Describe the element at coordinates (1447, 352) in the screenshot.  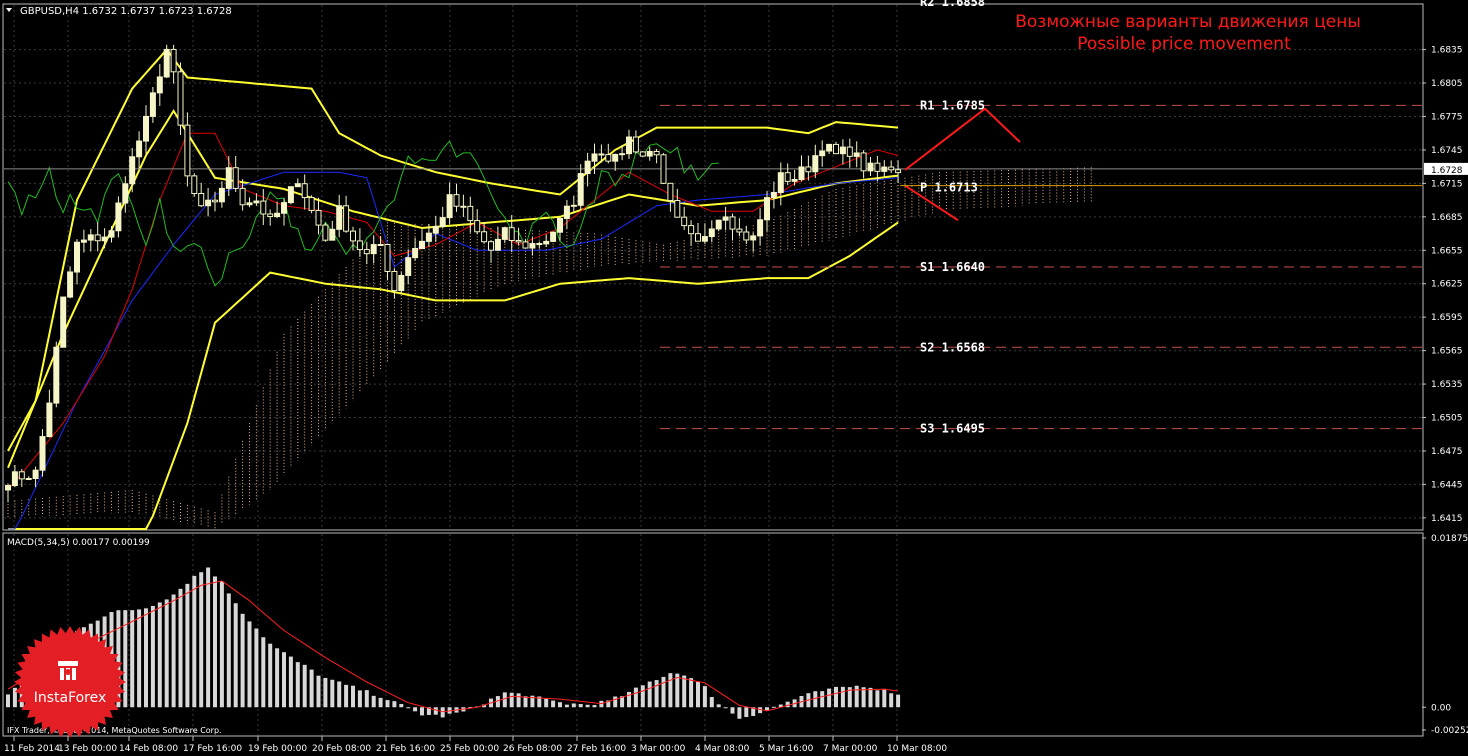
I see `y-tick-label: 1.6565` at that location.